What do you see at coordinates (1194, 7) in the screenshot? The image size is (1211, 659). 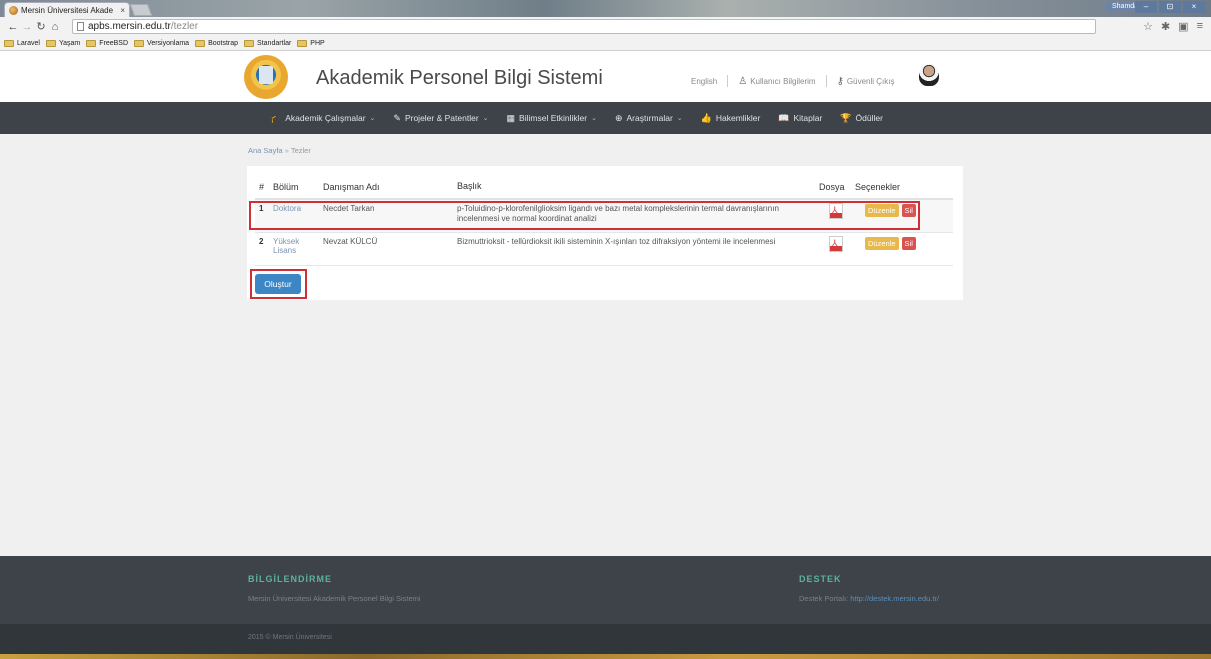 I see `close-window-button: ×` at bounding box center [1194, 7].